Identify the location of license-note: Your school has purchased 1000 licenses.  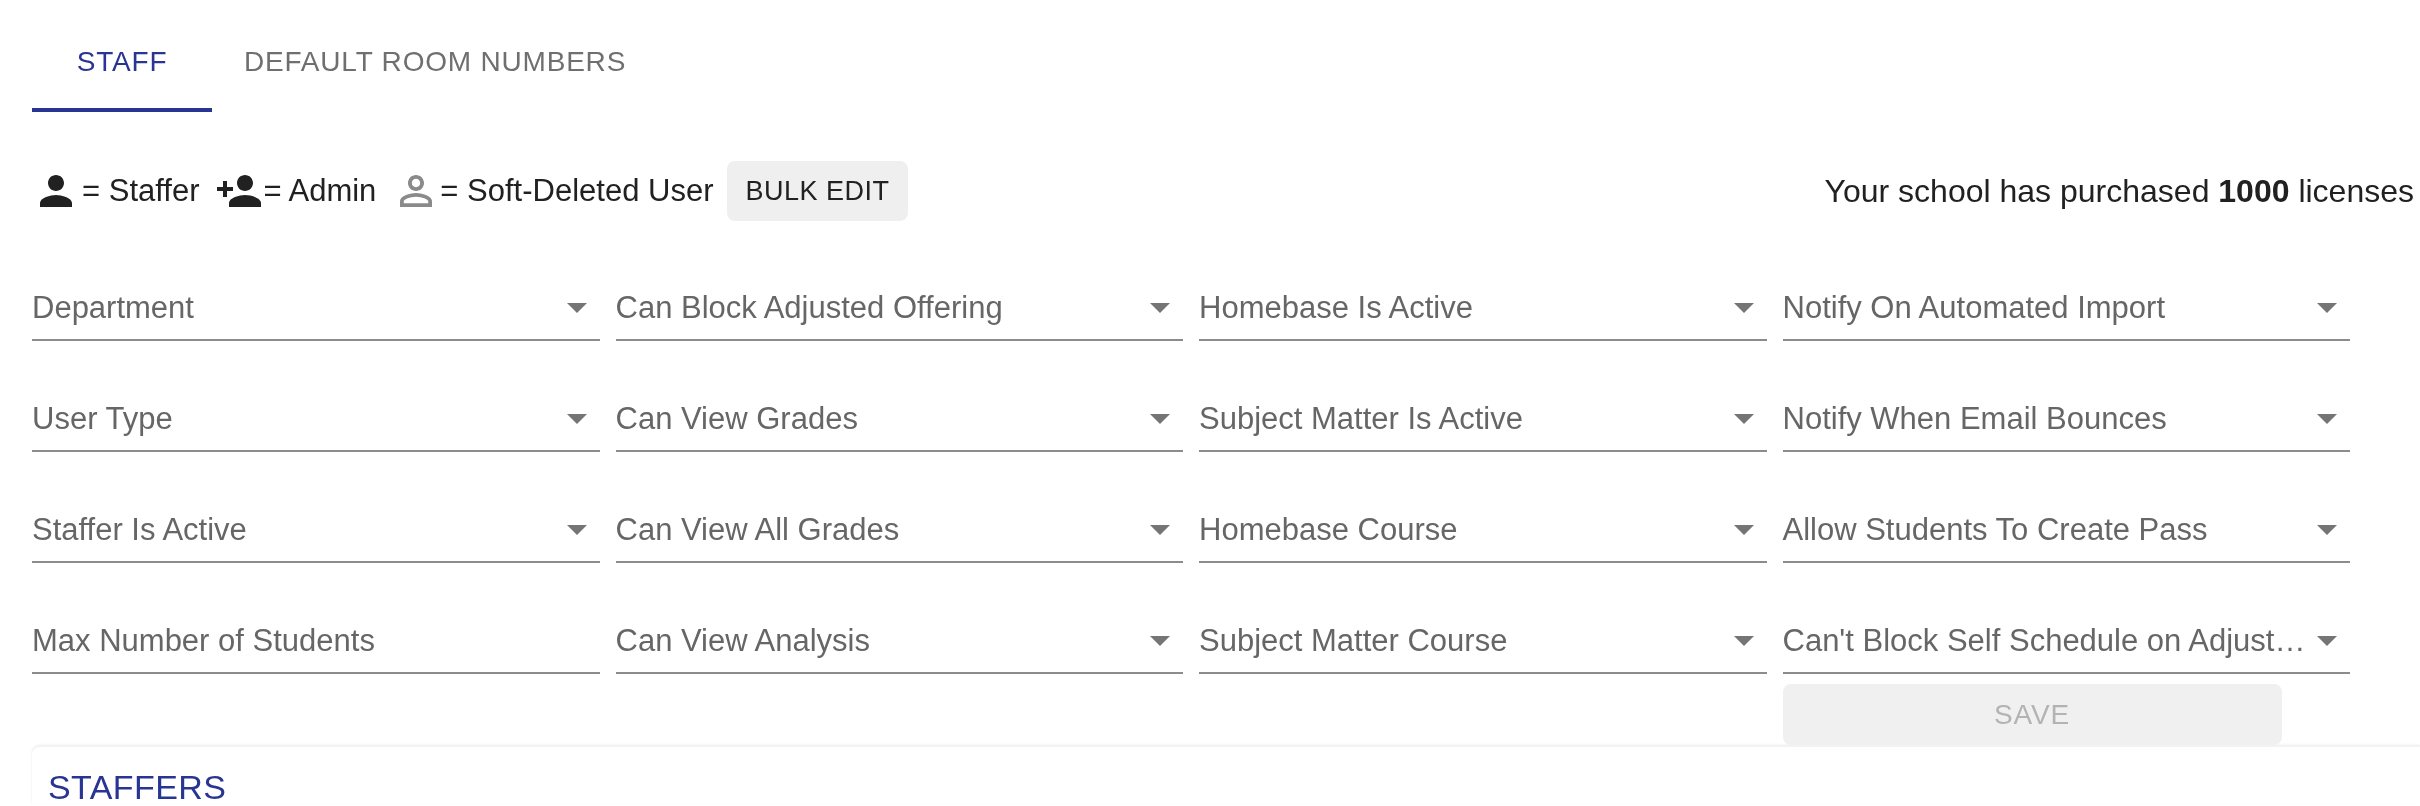
(2119, 191).